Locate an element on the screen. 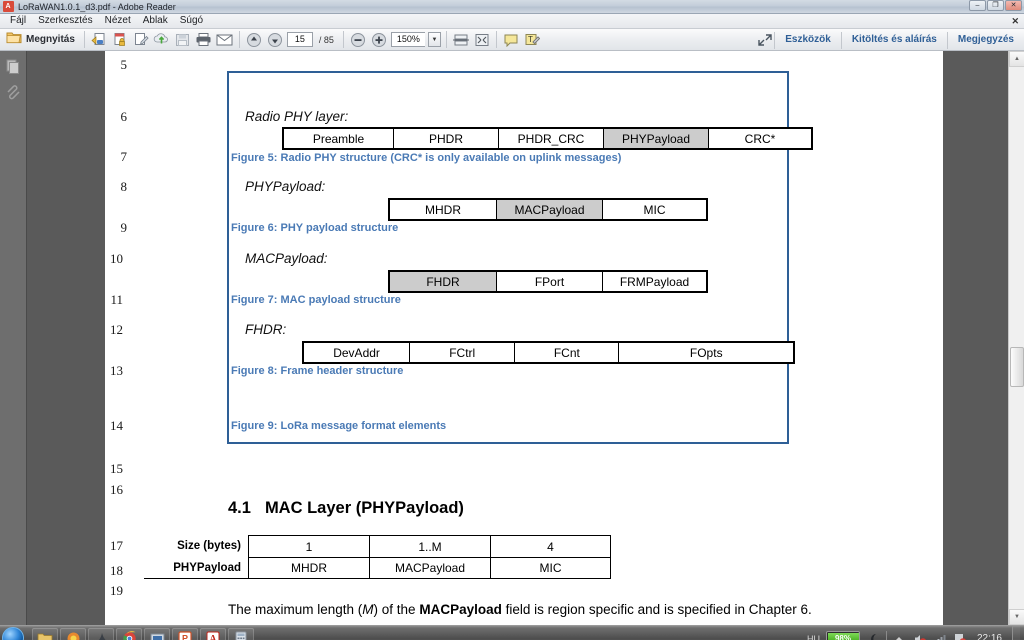  menu-item-help: Súgó is located at coordinates (191, 21).